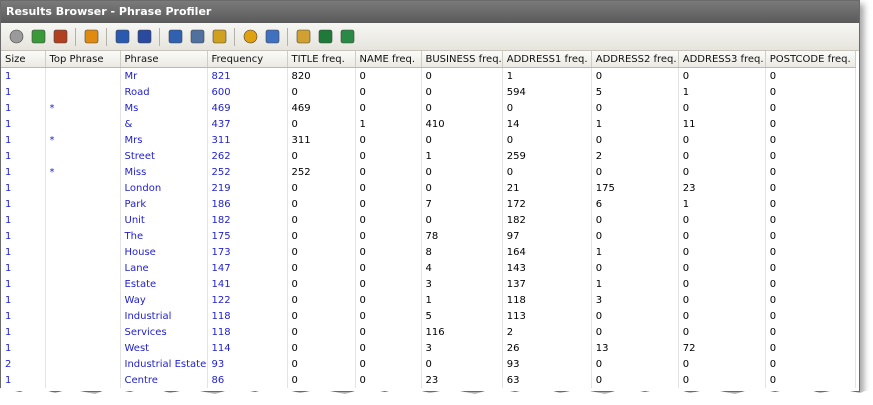 The image size is (873, 405). I want to click on table-row: 1 Street 262 0 0 1 259 2 0 0, so click(428, 156).